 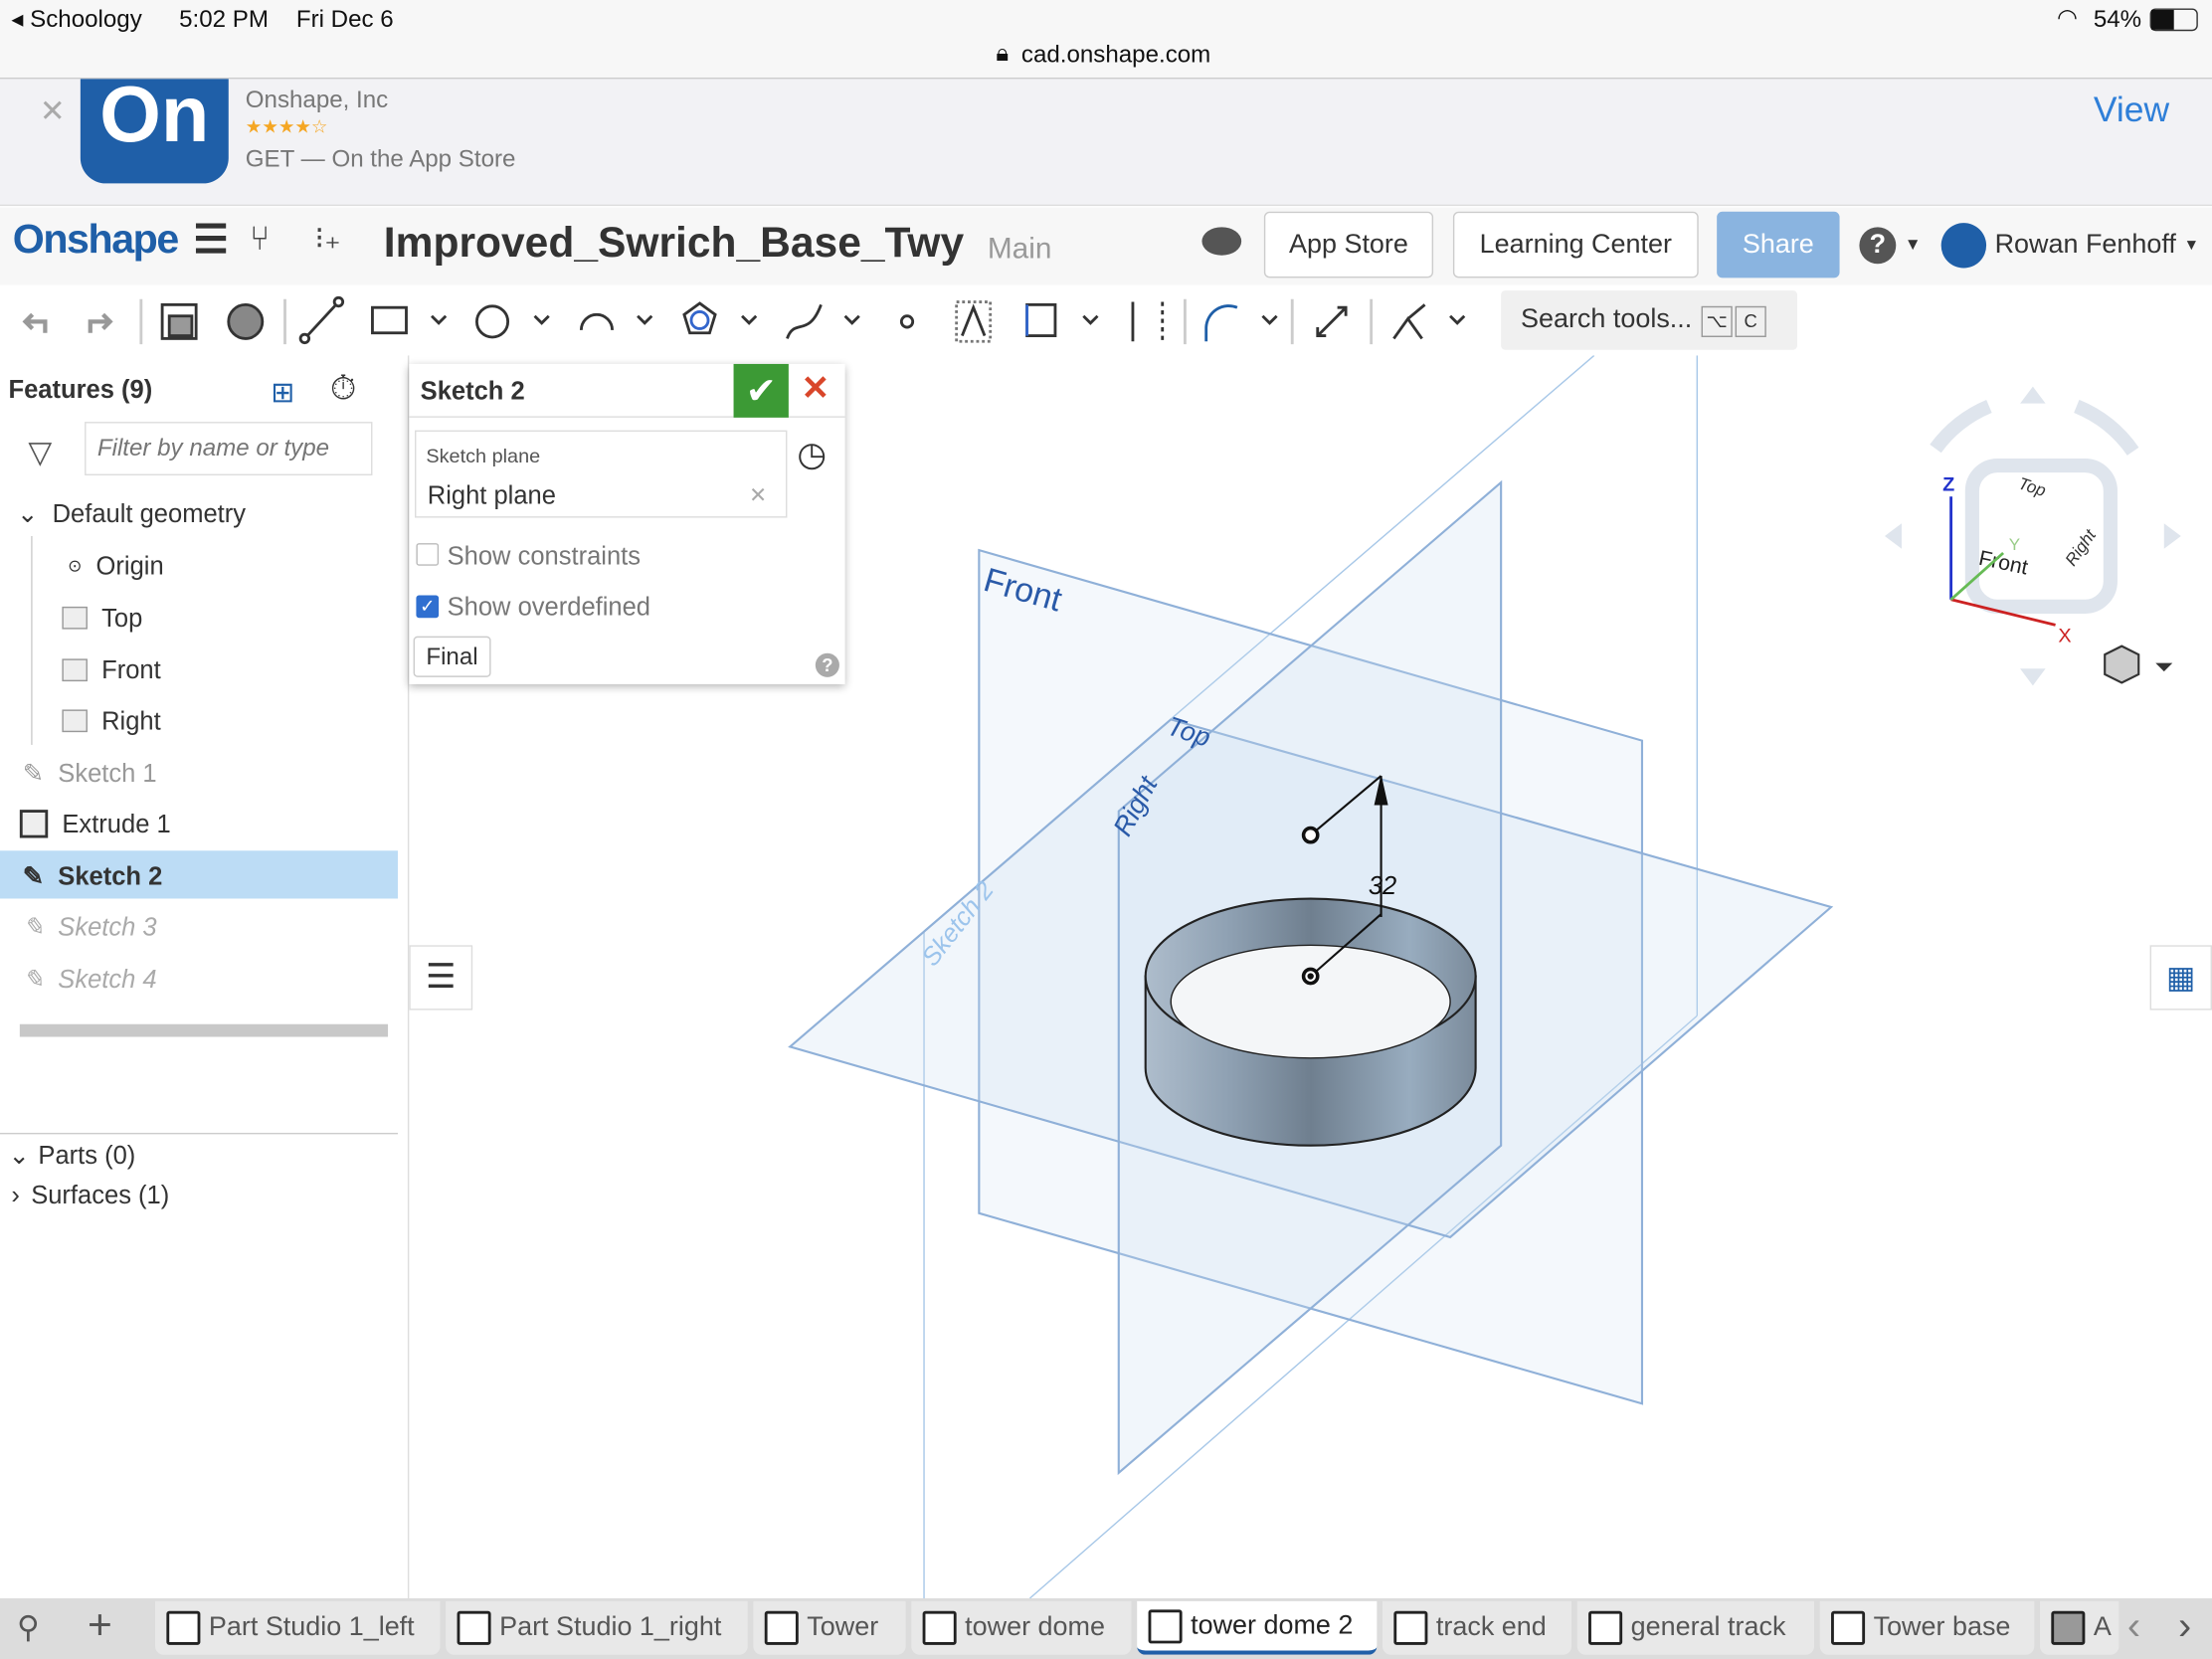 I want to click on undo-icon, so click(x=35, y=322).